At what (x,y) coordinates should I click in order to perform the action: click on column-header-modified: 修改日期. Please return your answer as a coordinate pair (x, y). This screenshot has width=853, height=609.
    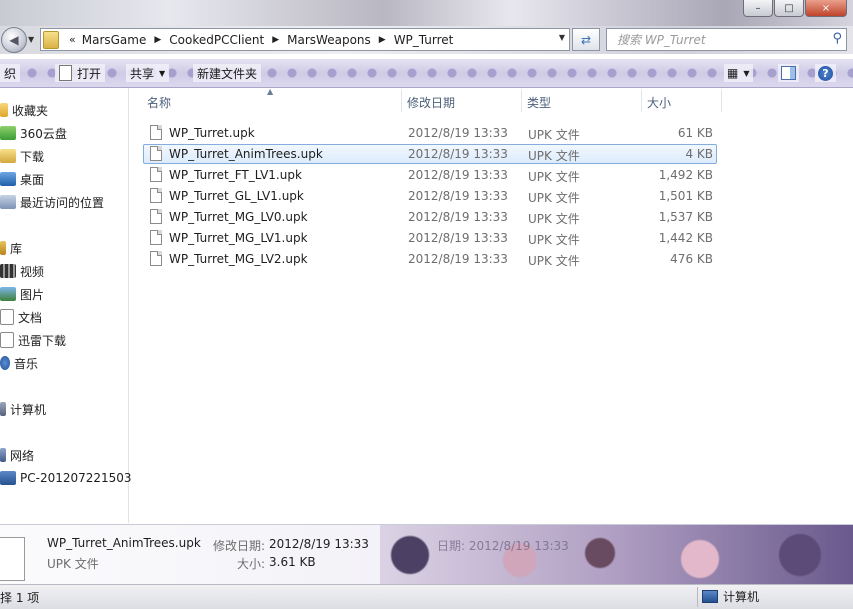
    Looking at the image, I should click on (461, 102).